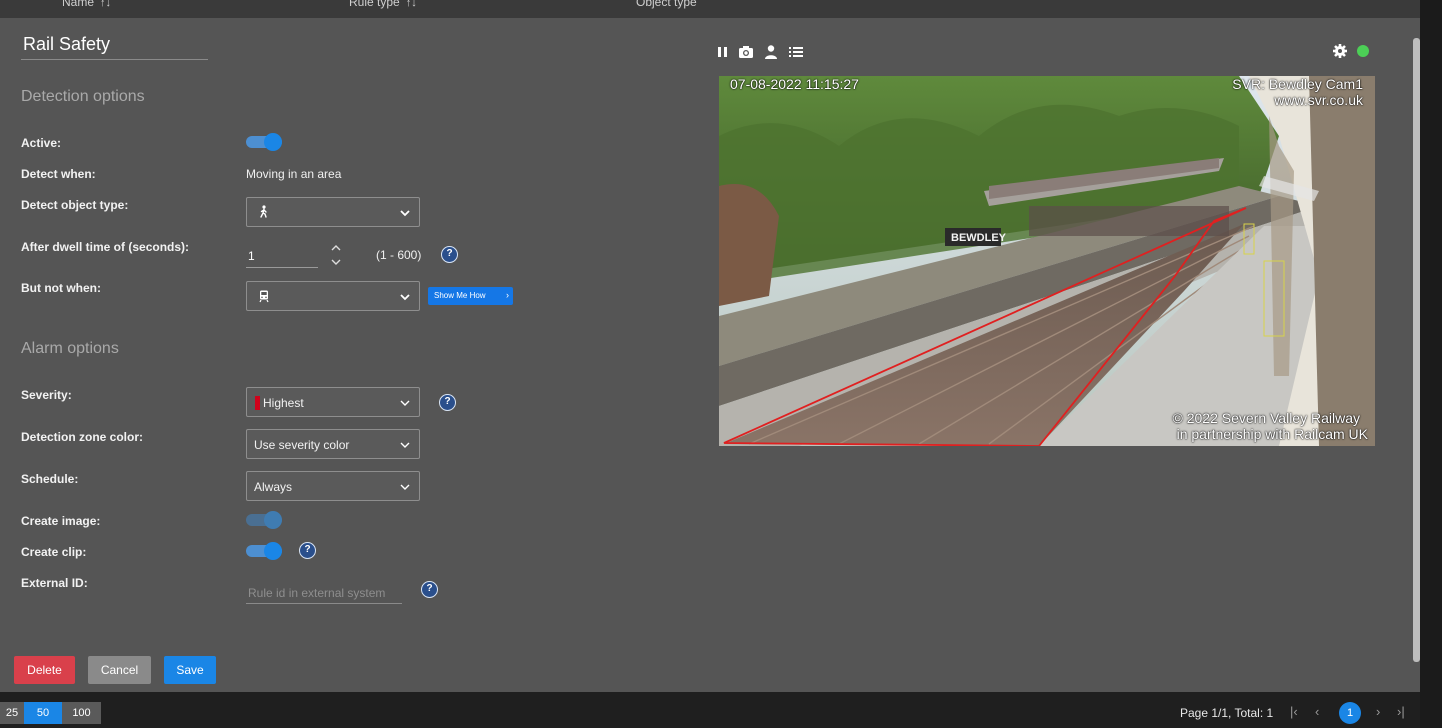 Image resolution: width=1442 pixels, height=728 pixels. Describe the element at coordinates (399, 255) in the screenshot. I see `dwell-range-hint: (1 - 600)` at that location.